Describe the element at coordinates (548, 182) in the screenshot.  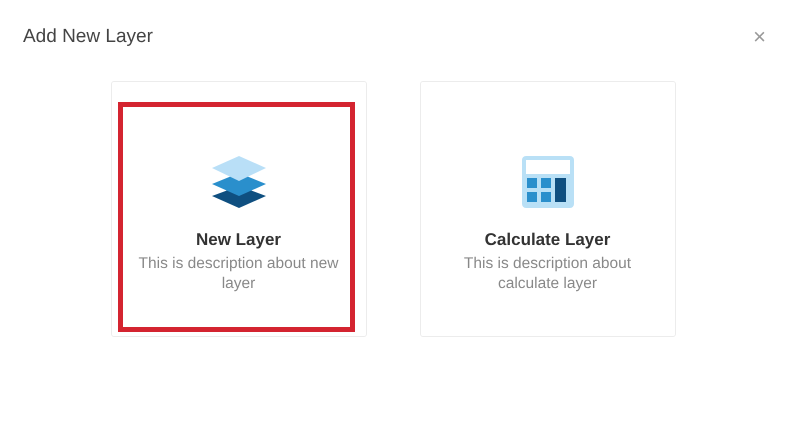
I see `calculator-icon` at that location.